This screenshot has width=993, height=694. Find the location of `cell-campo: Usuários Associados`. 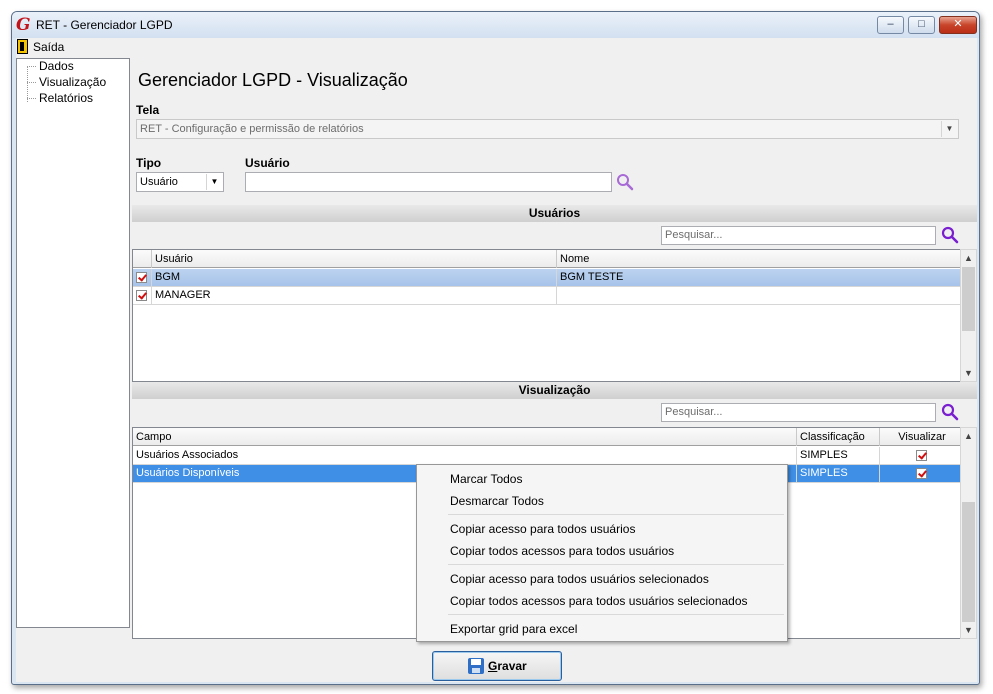

cell-campo: Usuários Associados is located at coordinates (465, 456).